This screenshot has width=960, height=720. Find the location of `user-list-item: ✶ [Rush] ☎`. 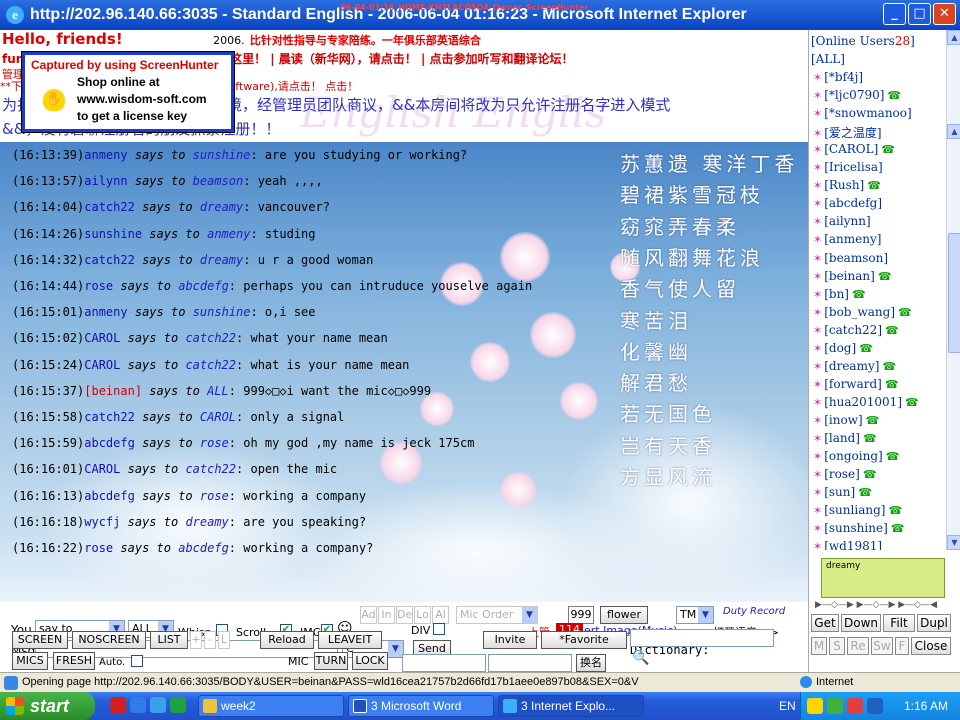

user-list-item: ✶ [Rush] ☎ is located at coordinates (847, 185).